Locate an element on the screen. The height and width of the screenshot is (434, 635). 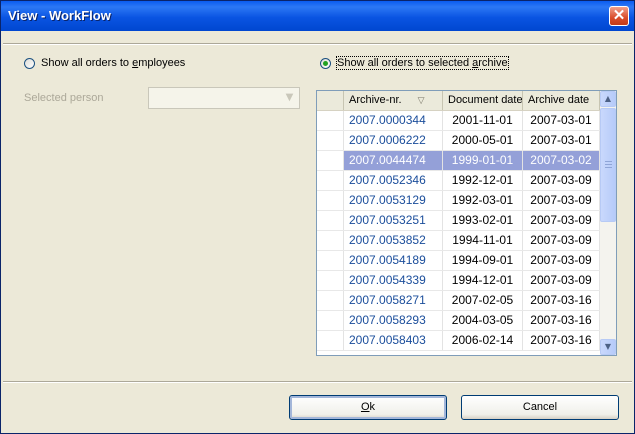
close-button: ✕ is located at coordinates (619, 16).